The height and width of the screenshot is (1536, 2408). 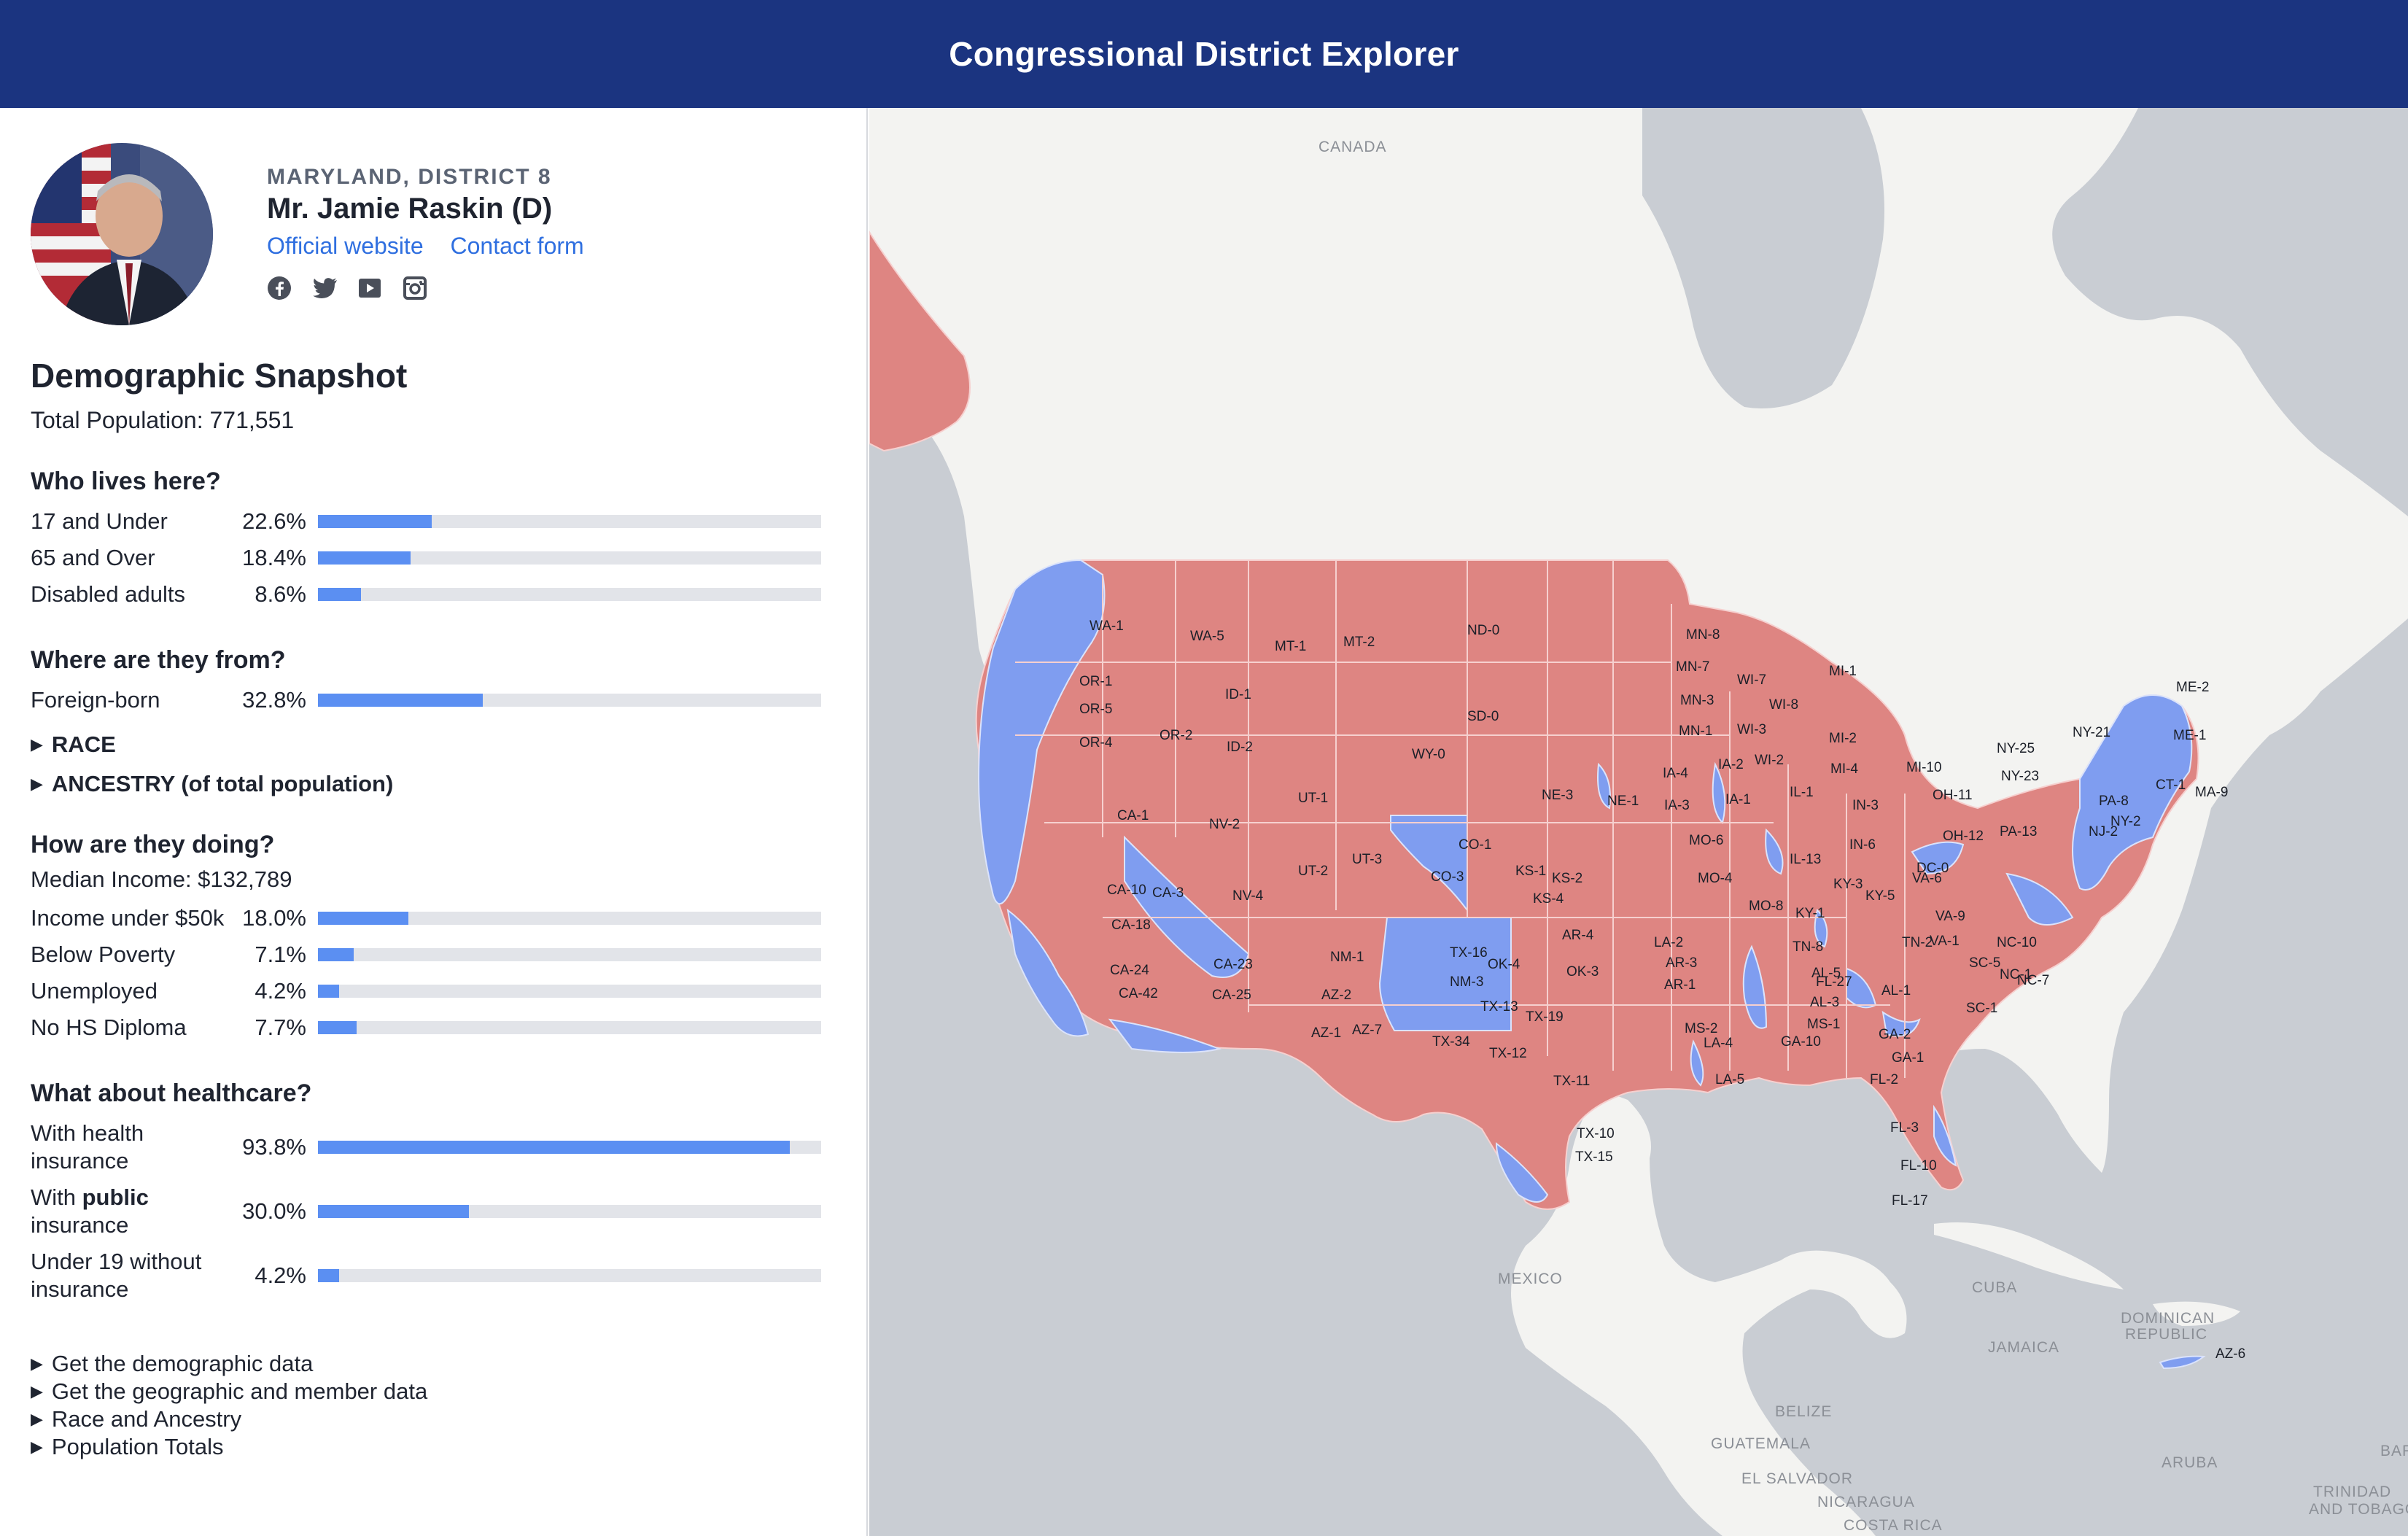 What do you see at coordinates (324, 288) in the screenshot?
I see `twitter-icon` at bounding box center [324, 288].